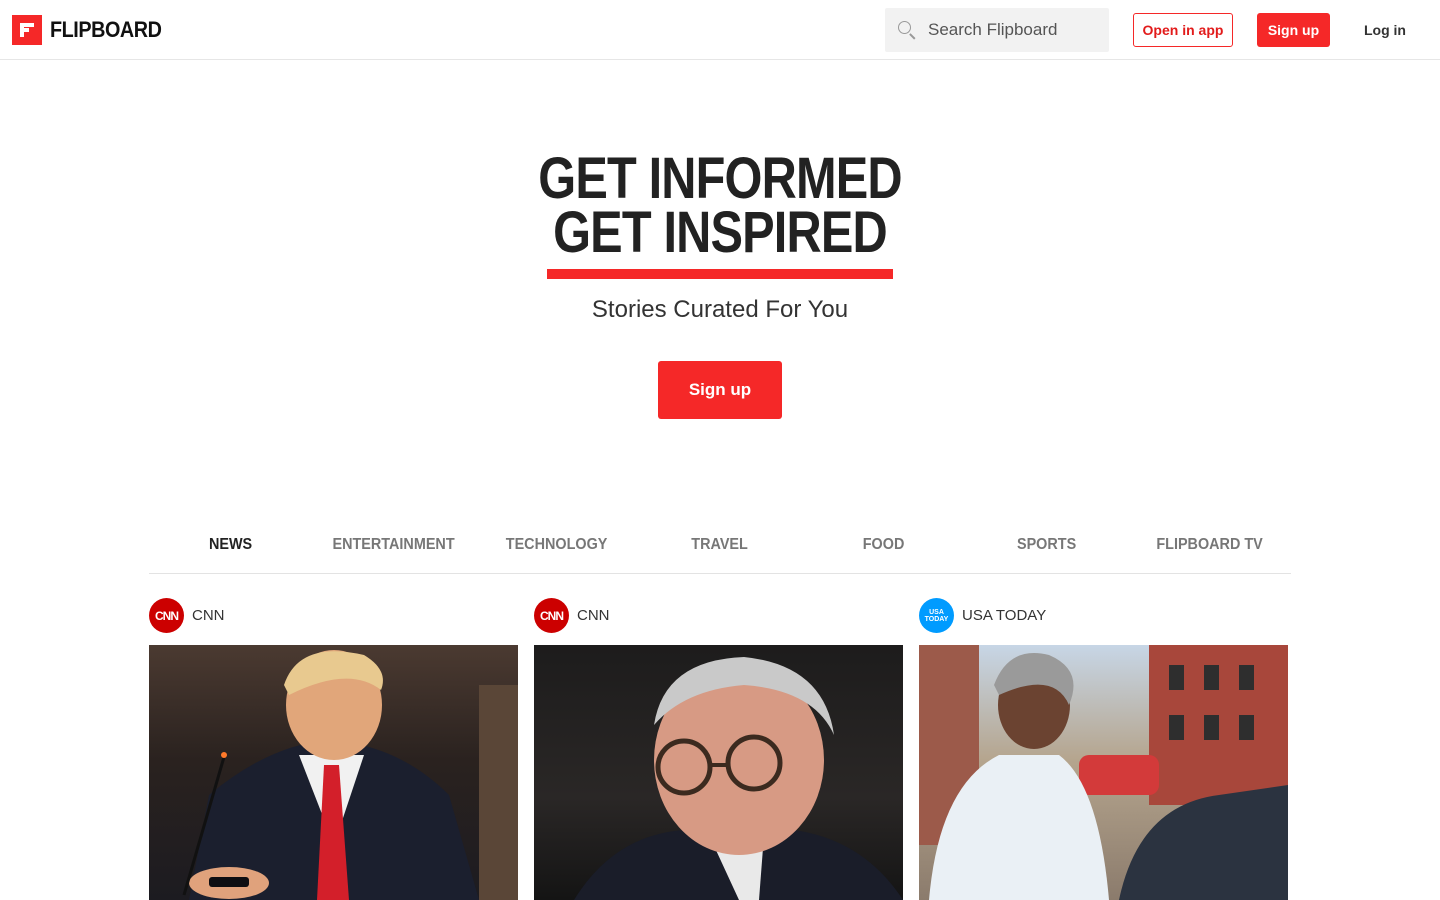 The width and height of the screenshot is (1440, 900). I want to click on flipboard-logo-icon, so click(27, 30).